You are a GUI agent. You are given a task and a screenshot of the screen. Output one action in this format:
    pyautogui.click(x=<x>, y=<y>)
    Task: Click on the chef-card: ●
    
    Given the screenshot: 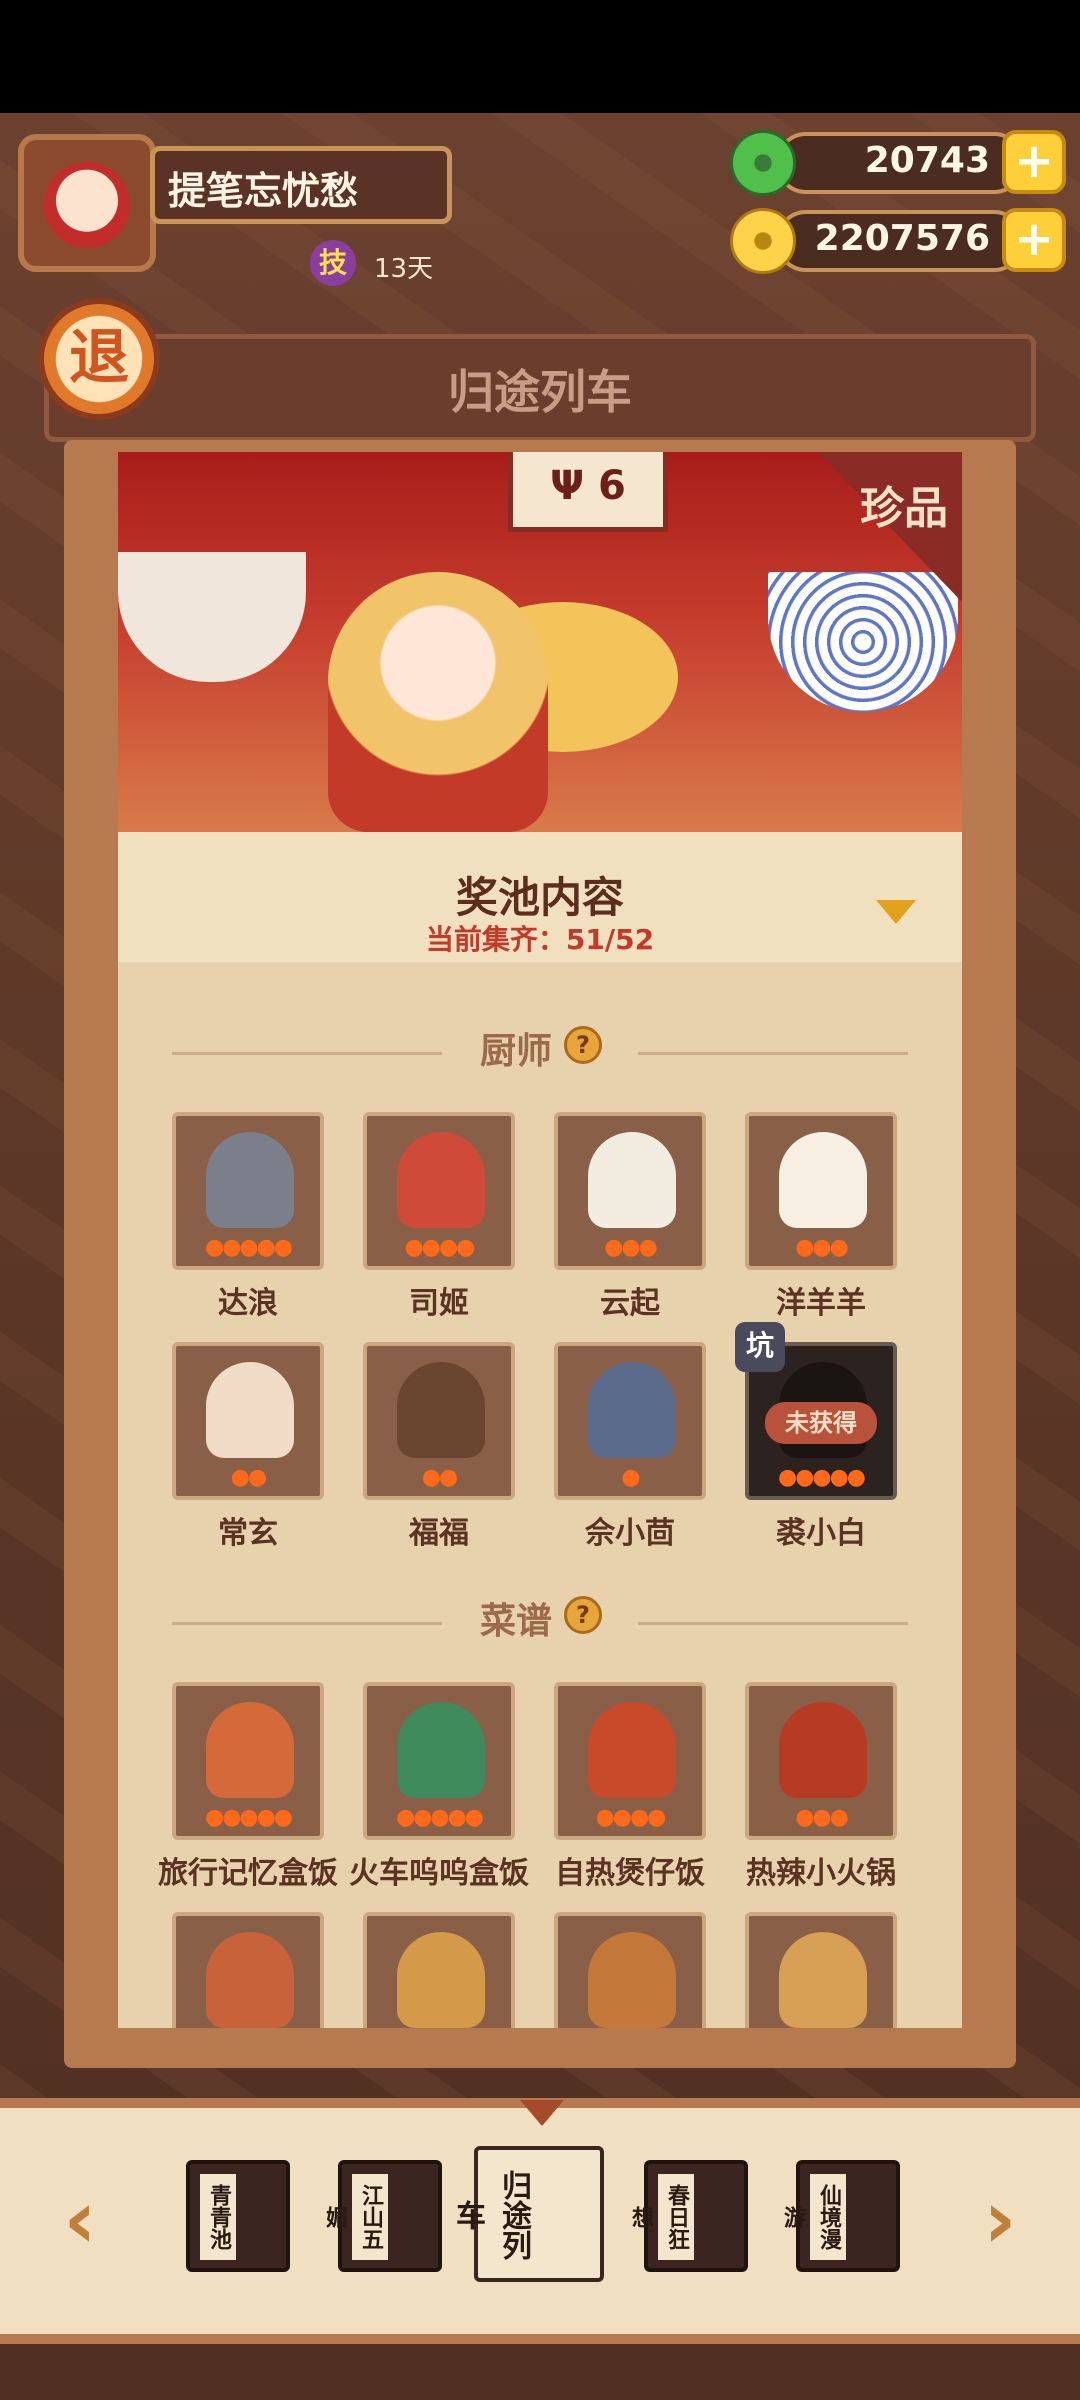 What is the action you would take?
    pyautogui.click(x=630, y=1421)
    